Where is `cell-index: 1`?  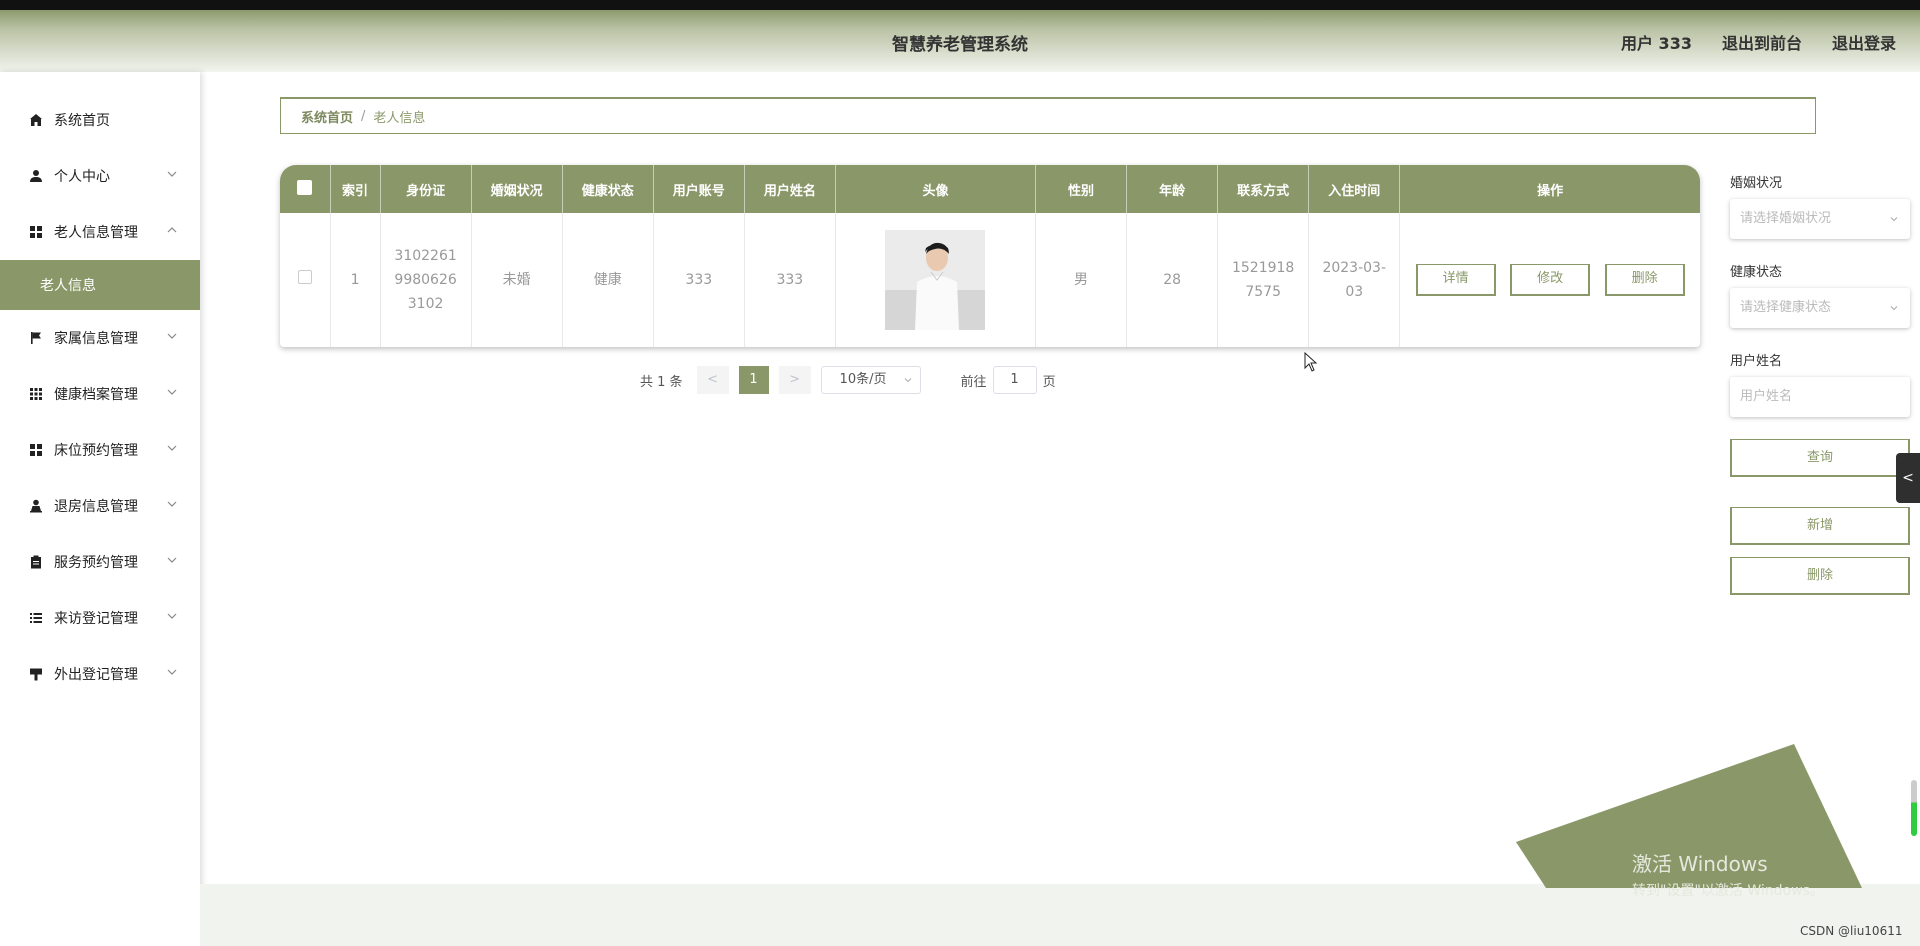 cell-index: 1 is located at coordinates (355, 280).